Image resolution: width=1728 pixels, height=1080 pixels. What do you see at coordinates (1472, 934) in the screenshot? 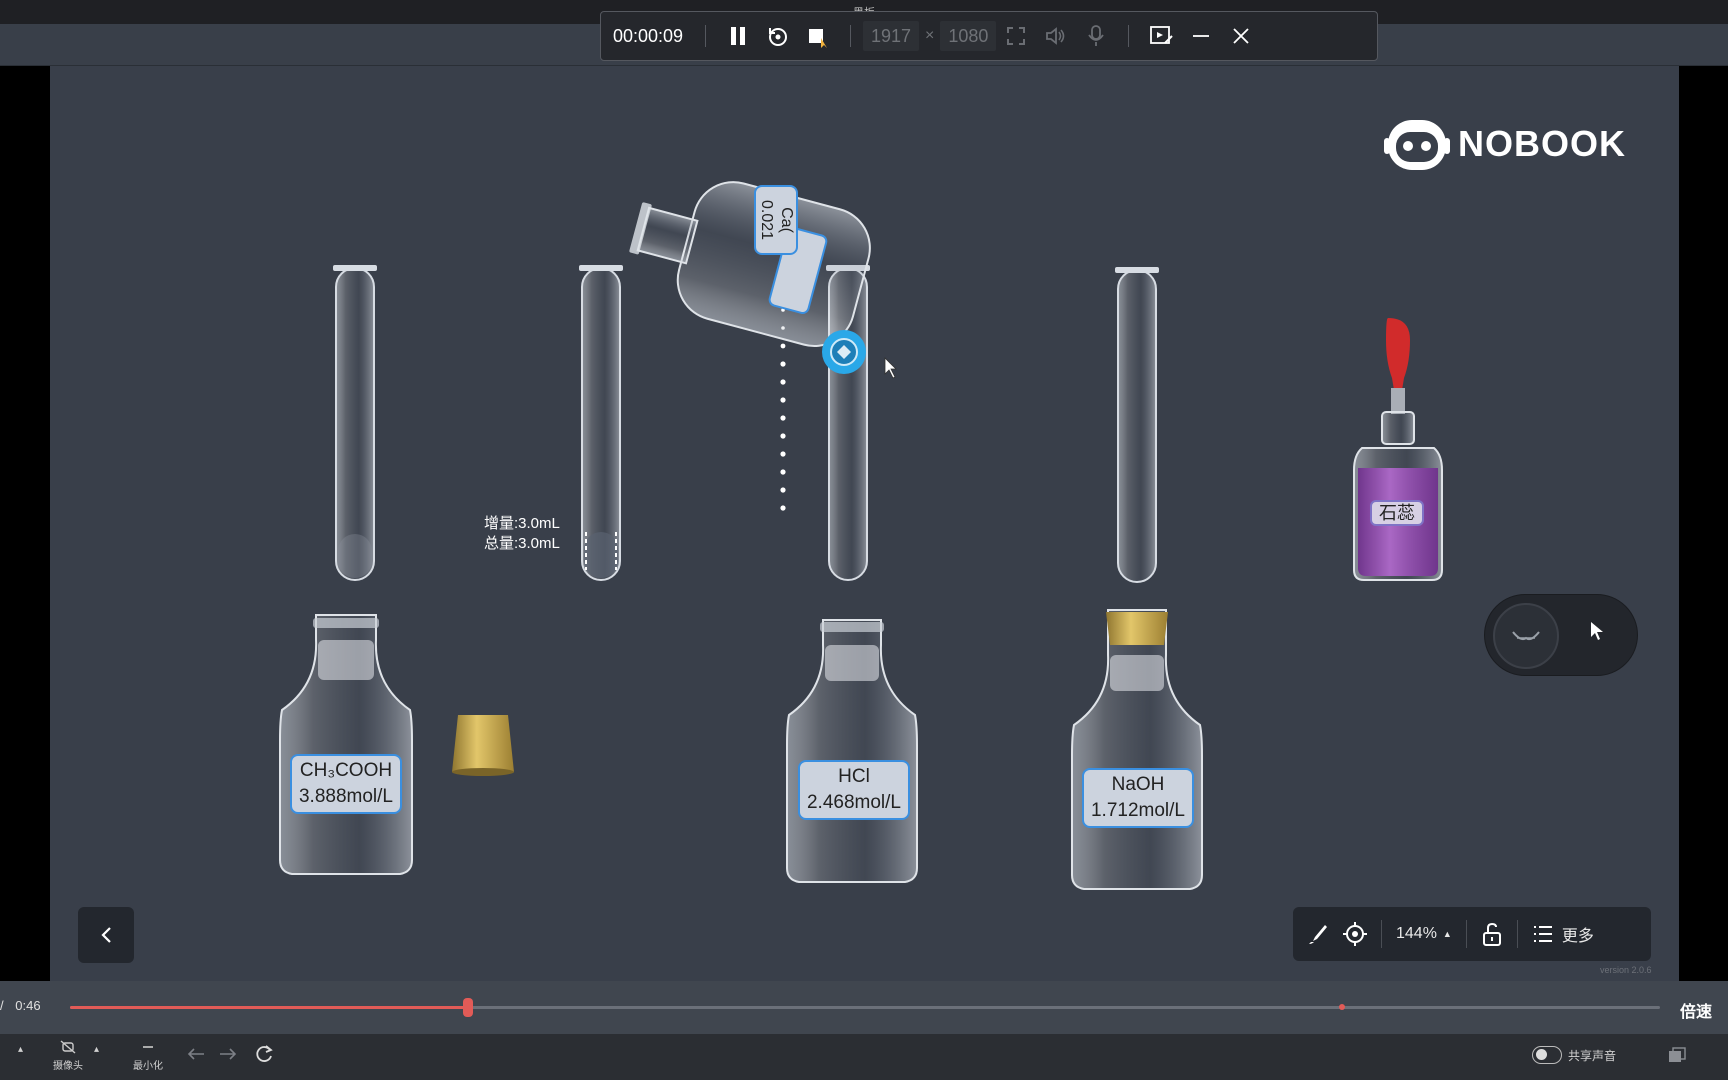
I see `lab-toolbar: 144% ▲ 更多` at bounding box center [1472, 934].